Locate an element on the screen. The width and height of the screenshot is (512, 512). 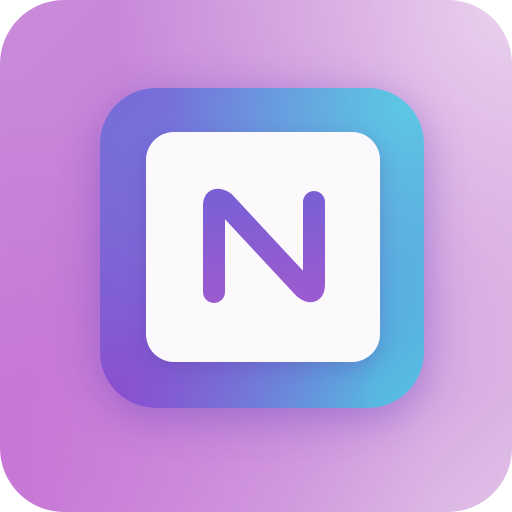
letter-n-icon: N is located at coordinates (264, 245).